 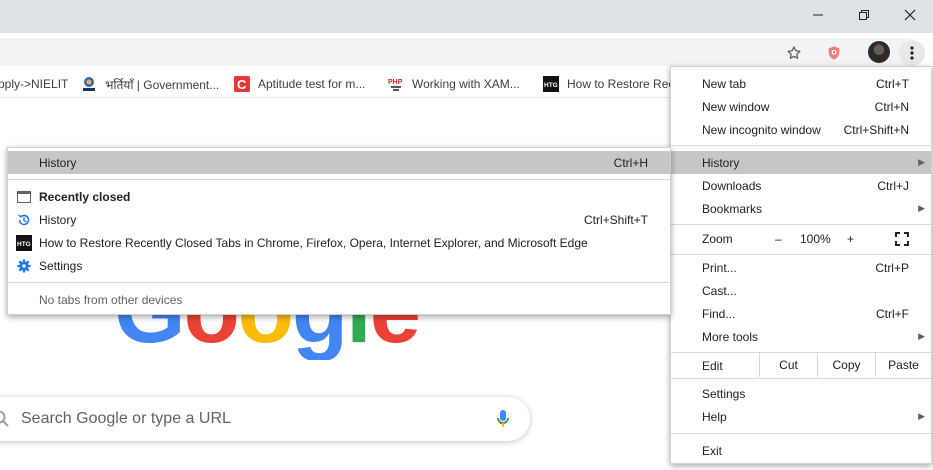 What do you see at coordinates (801, 185) in the screenshot?
I see `menu-item-downloads: Downloads Ctrl+J` at bounding box center [801, 185].